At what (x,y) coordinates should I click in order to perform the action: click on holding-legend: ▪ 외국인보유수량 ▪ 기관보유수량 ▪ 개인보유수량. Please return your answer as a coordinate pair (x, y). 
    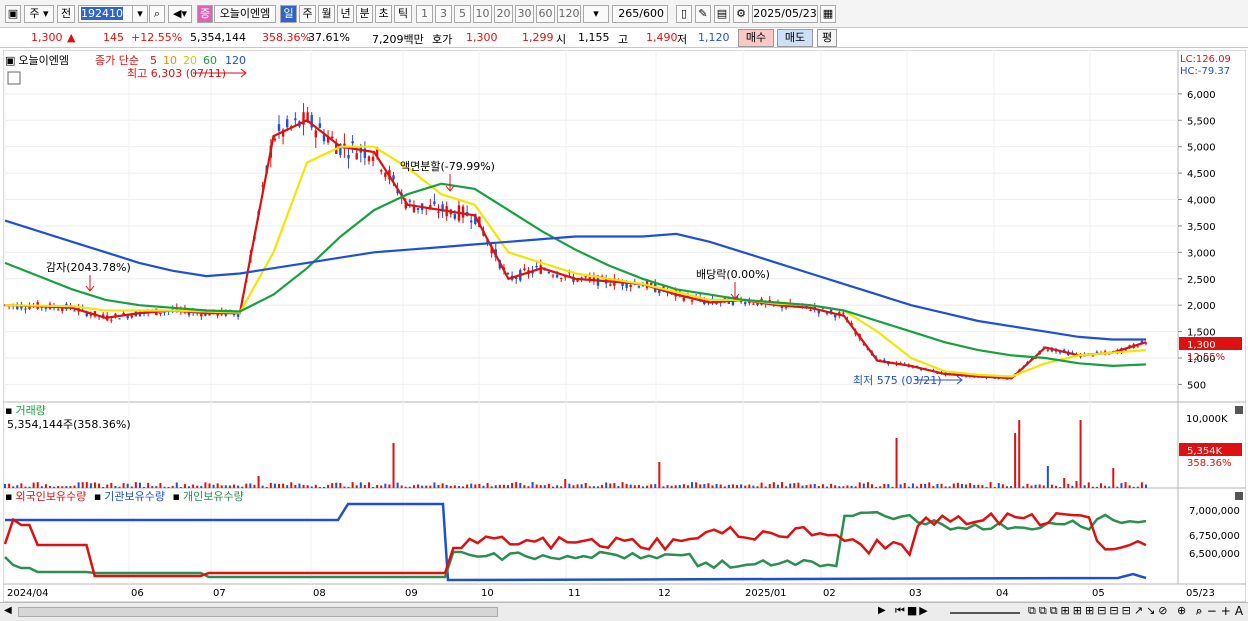
    Looking at the image, I should click on (124, 496).